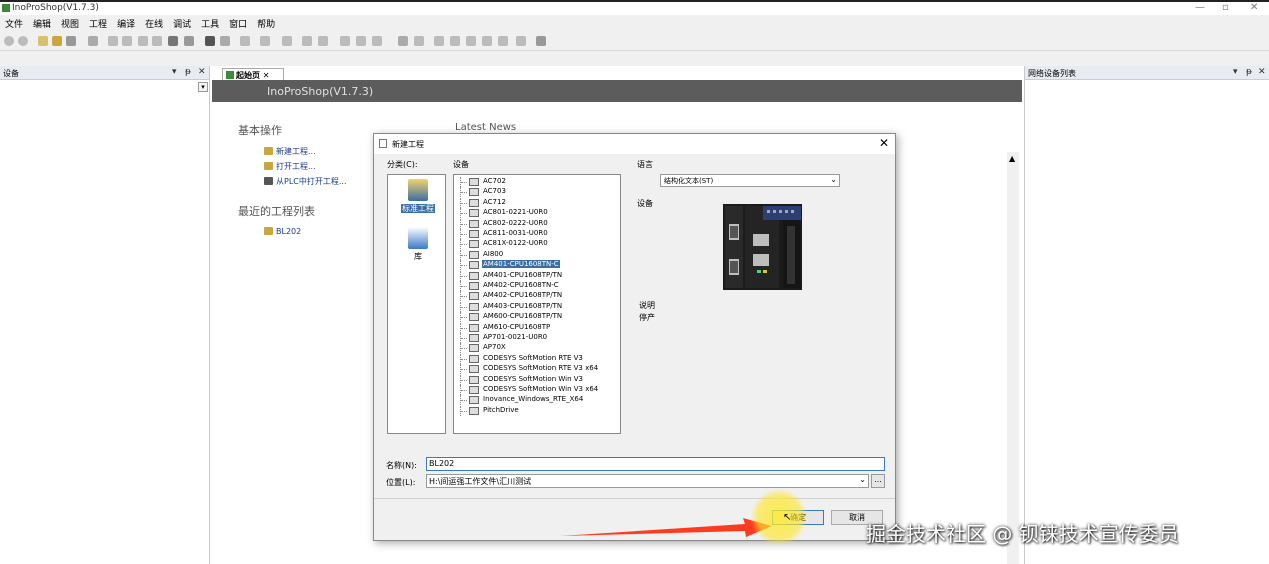 The width and height of the screenshot is (1269, 564). I want to click on project-name-input: BL202, so click(655, 464).